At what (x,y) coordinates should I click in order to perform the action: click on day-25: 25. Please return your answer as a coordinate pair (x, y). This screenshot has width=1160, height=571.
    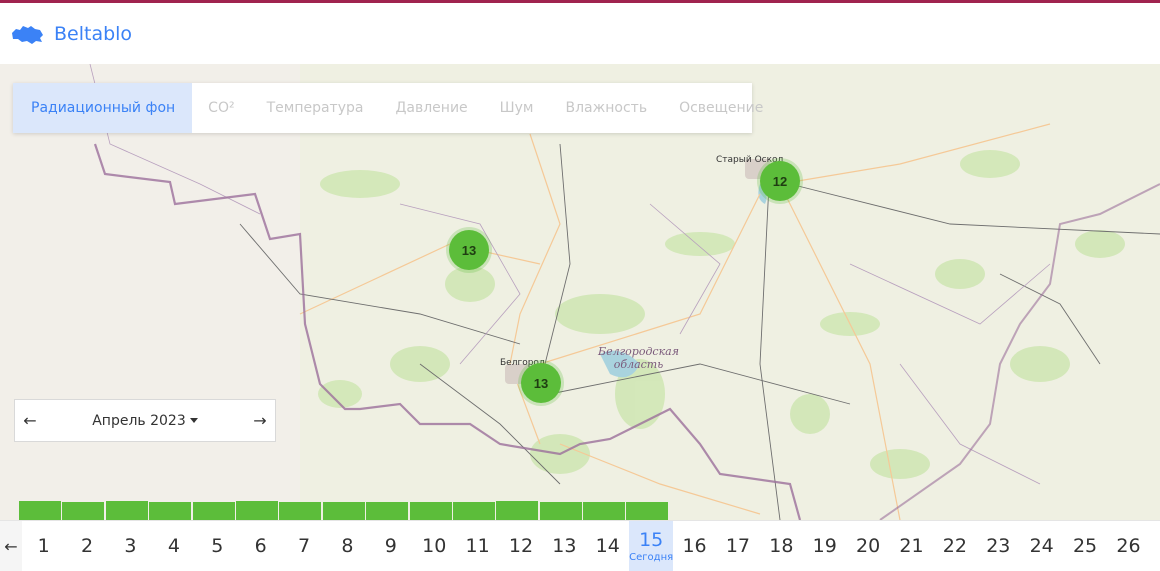
    Looking at the image, I should click on (1084, 546).